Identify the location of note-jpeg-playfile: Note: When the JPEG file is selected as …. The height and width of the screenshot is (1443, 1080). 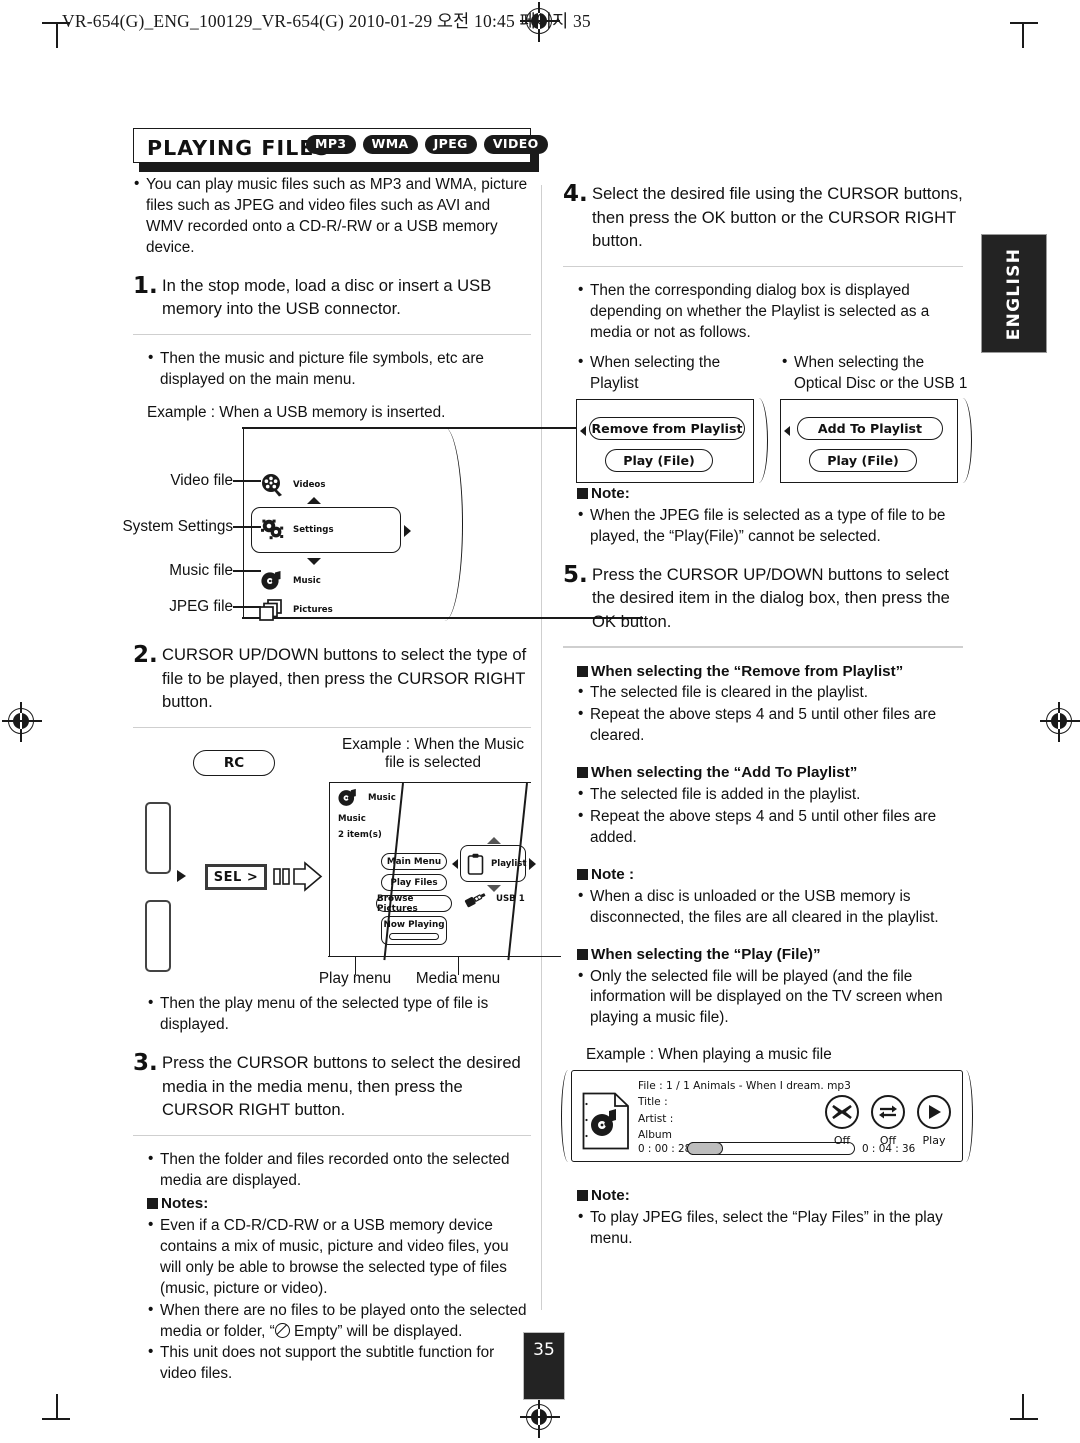
(763, 516).